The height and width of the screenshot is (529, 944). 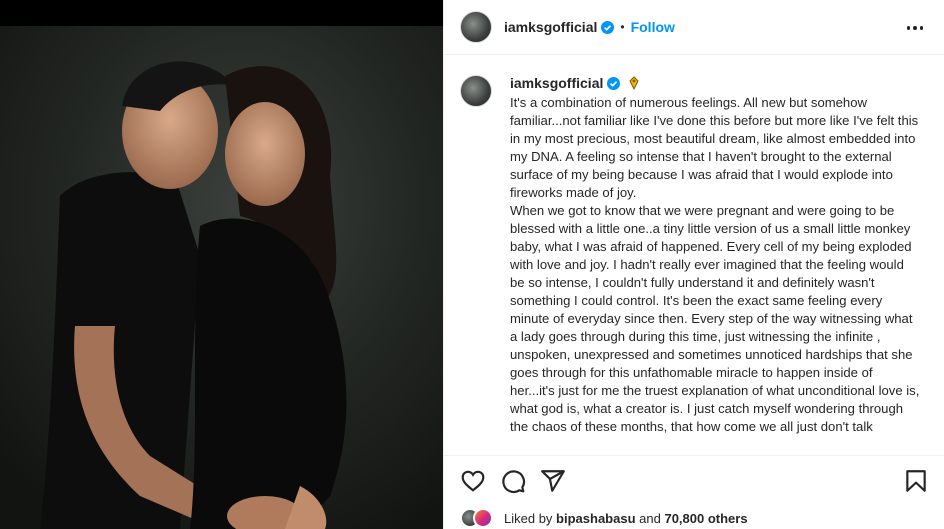 I want to click on post-header: iamksgofficial • Follow, so click(x=694, y=27).